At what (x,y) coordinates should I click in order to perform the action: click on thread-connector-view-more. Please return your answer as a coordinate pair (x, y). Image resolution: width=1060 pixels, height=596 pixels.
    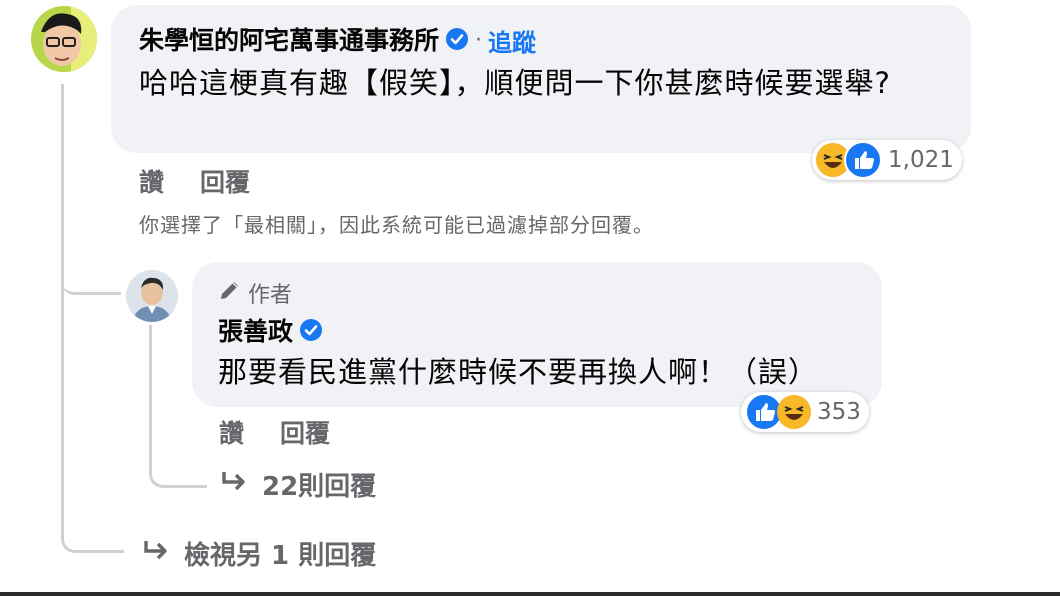
    Looking at the image, I should click on (92, 536).